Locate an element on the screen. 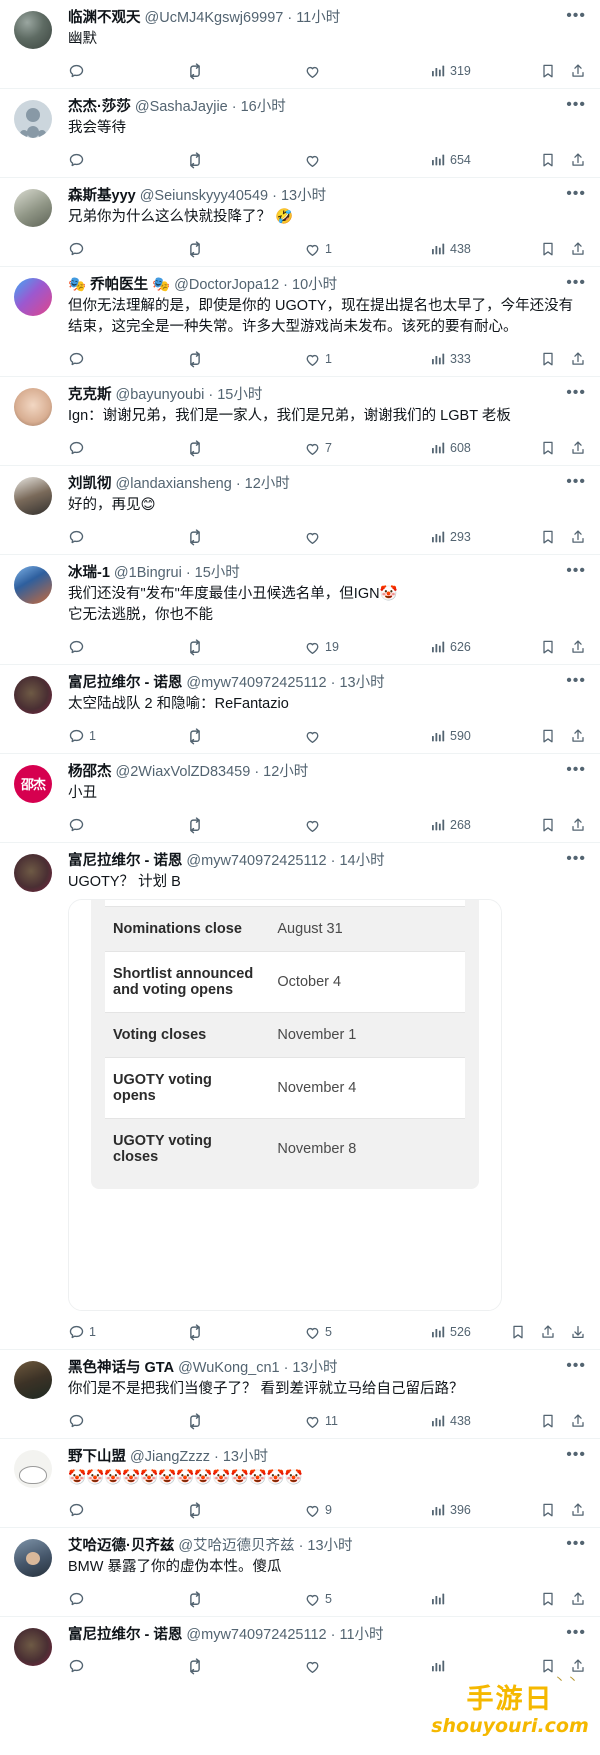 The height and width of the screenshot is (1755, 600). display-name: 冰瑞-1 is located at coordinates (89, 573).